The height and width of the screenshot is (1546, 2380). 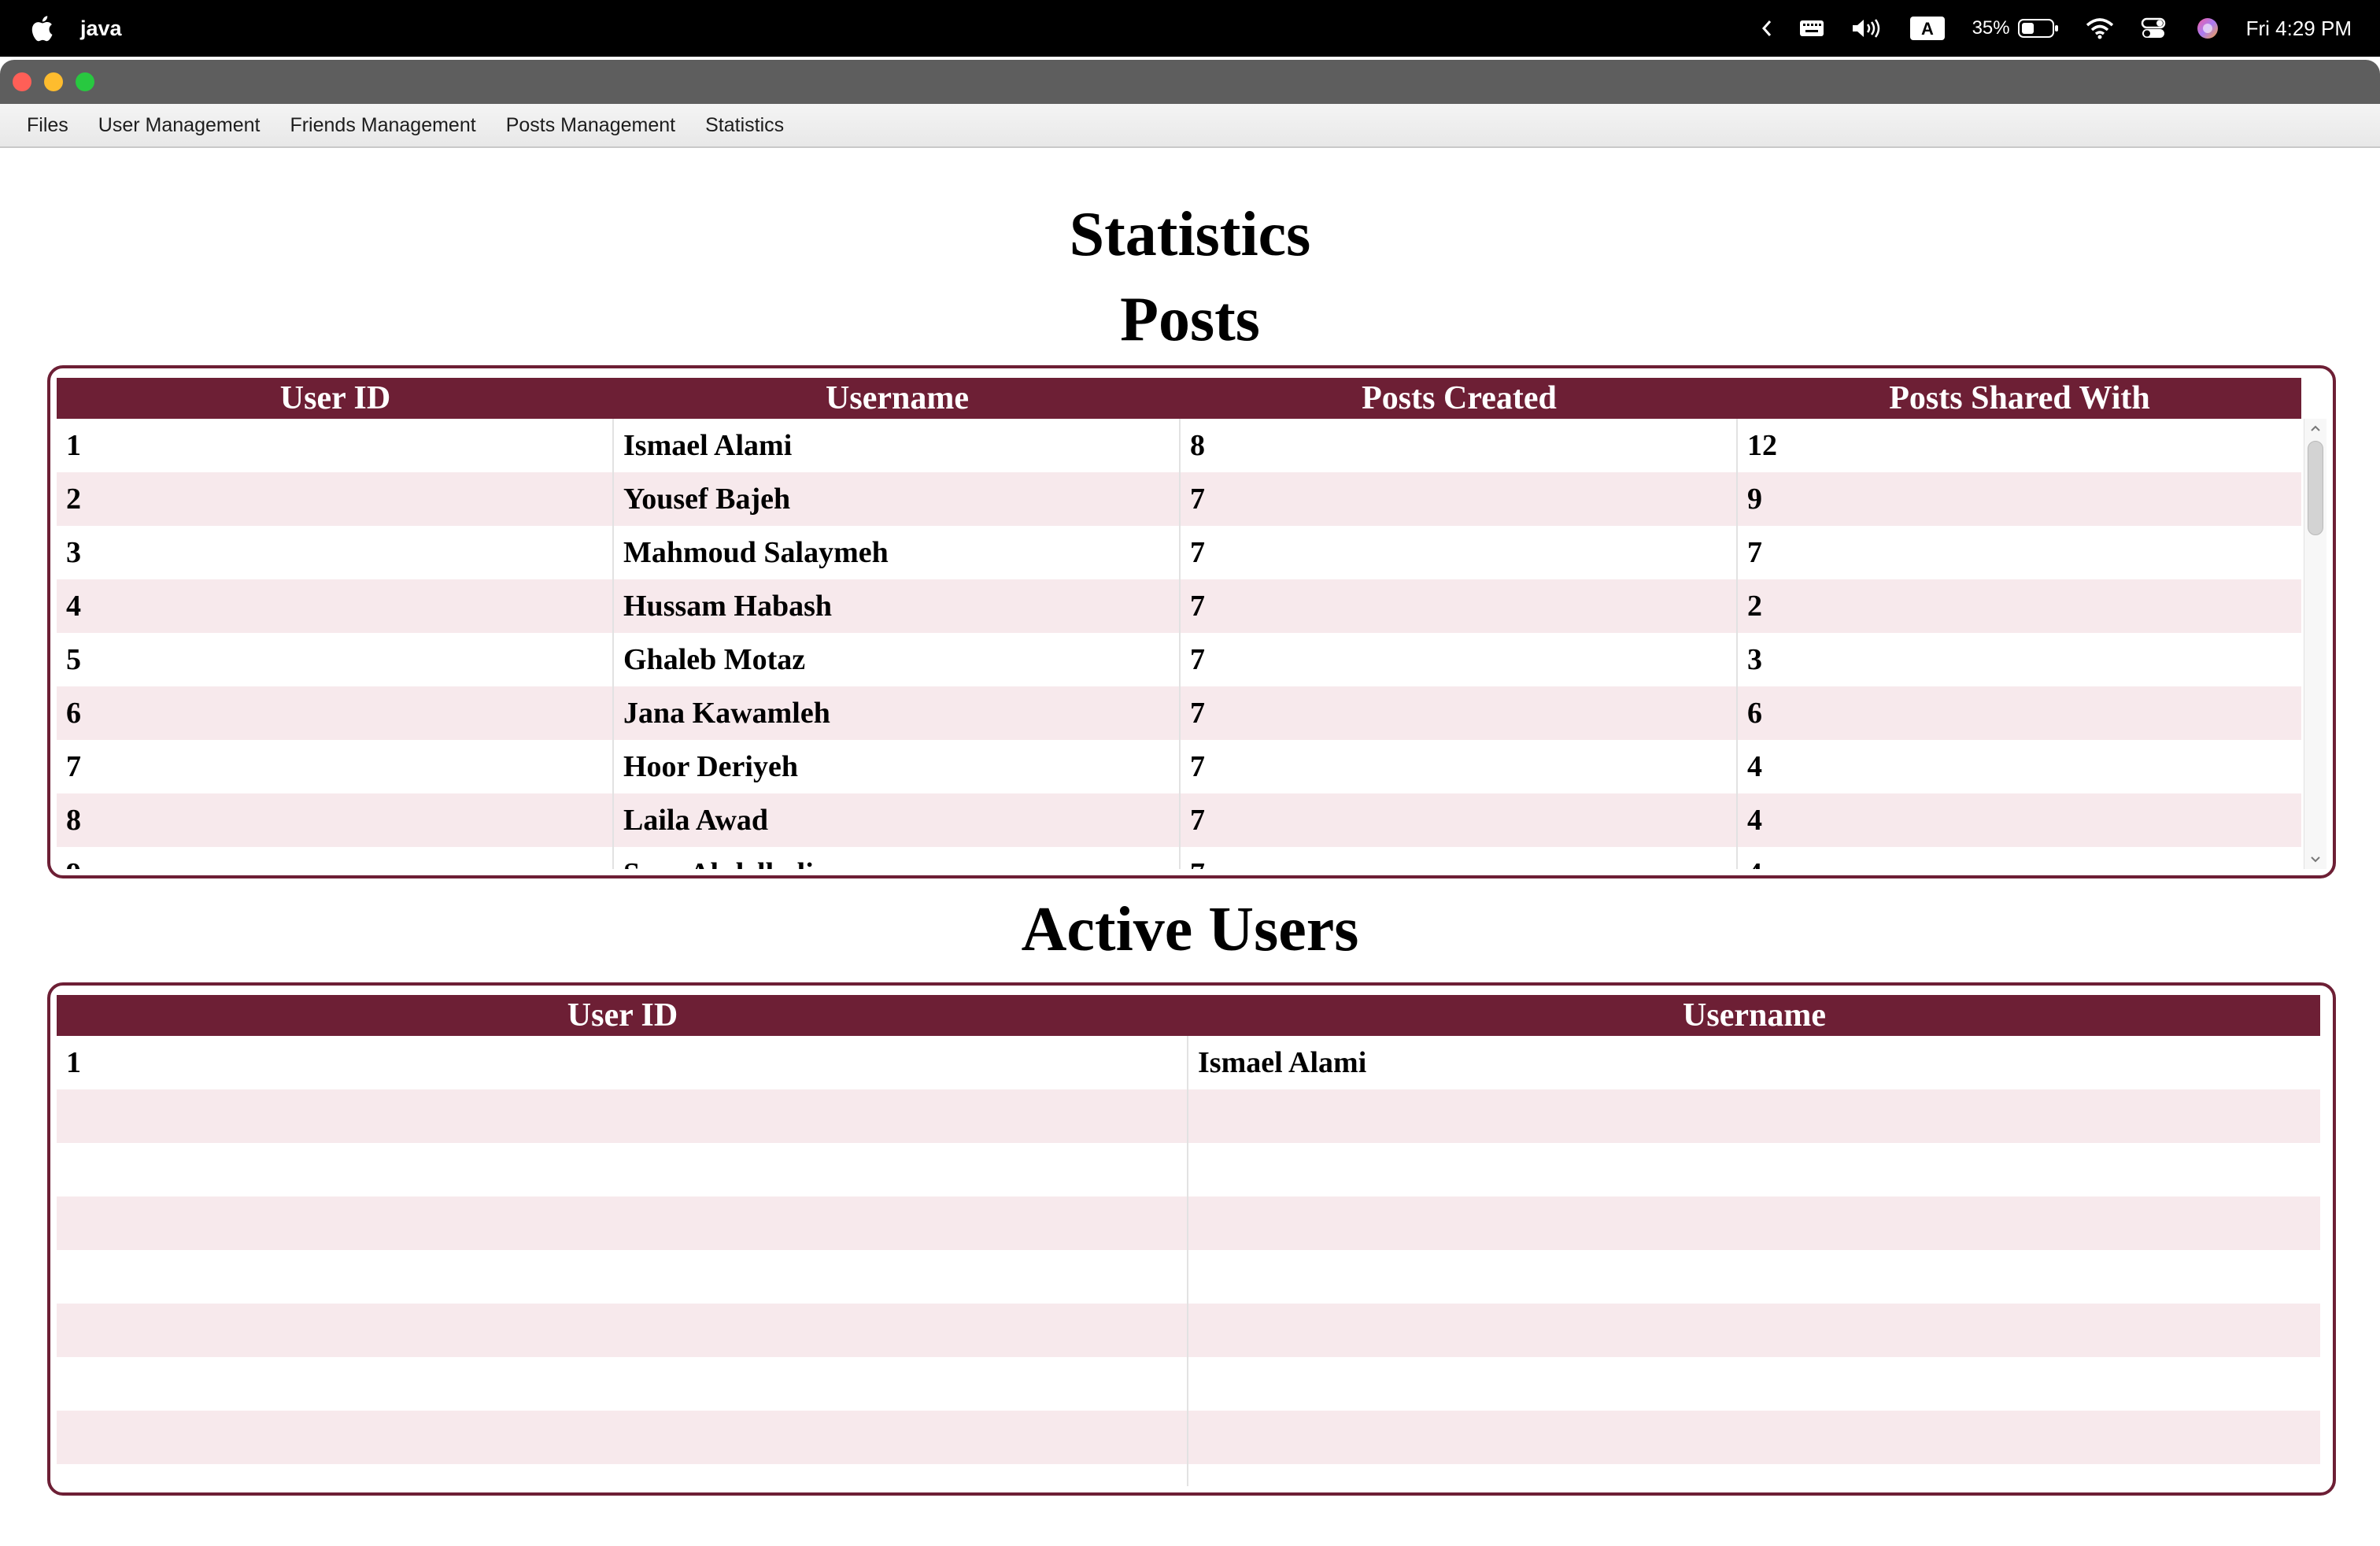 What do you see at coordinates (2020, 606) in the screenshot?
I see `table-cell-posts-shared-with: 2` at bounding box center [2020, 606].